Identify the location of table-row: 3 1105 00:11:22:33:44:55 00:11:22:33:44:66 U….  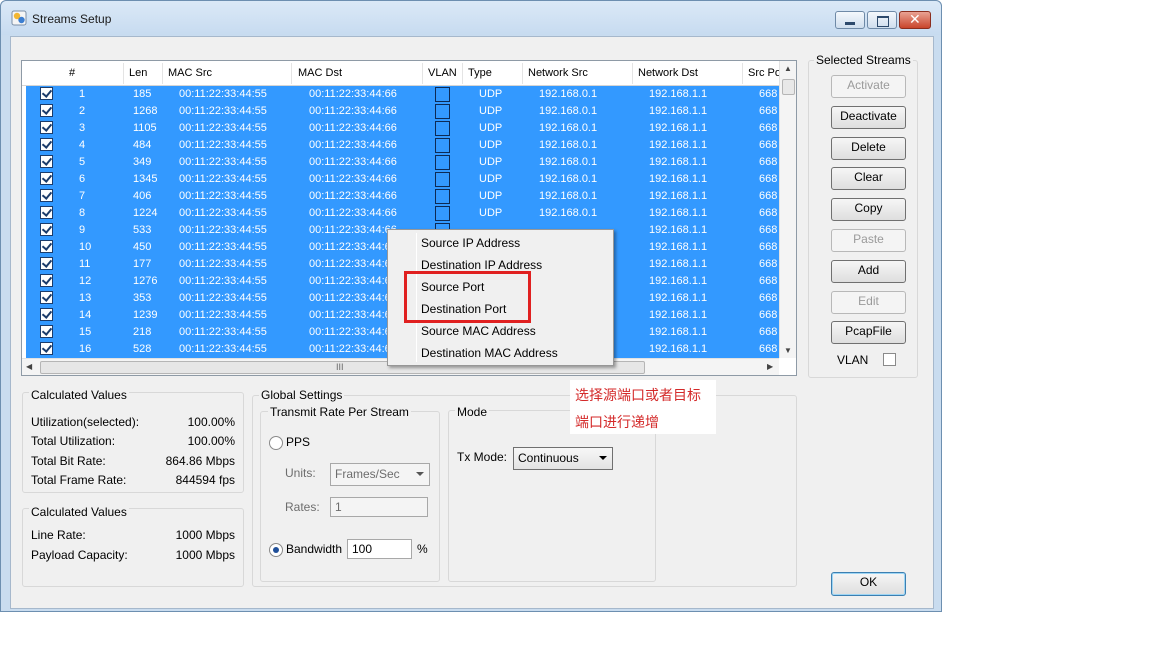
(402, 128).